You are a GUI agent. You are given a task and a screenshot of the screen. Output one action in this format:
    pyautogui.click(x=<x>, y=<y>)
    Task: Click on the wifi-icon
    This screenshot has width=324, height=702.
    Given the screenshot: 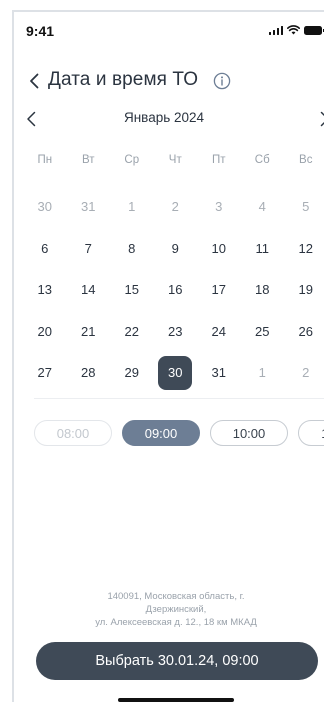 What is the action you would take?
    pyautogui.click(x=293, y=30)
    